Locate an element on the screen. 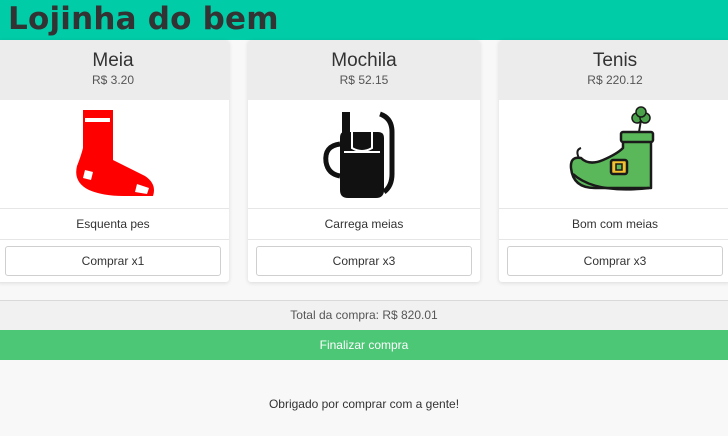  product-name: Mochila is located at coordinates (364, 60).